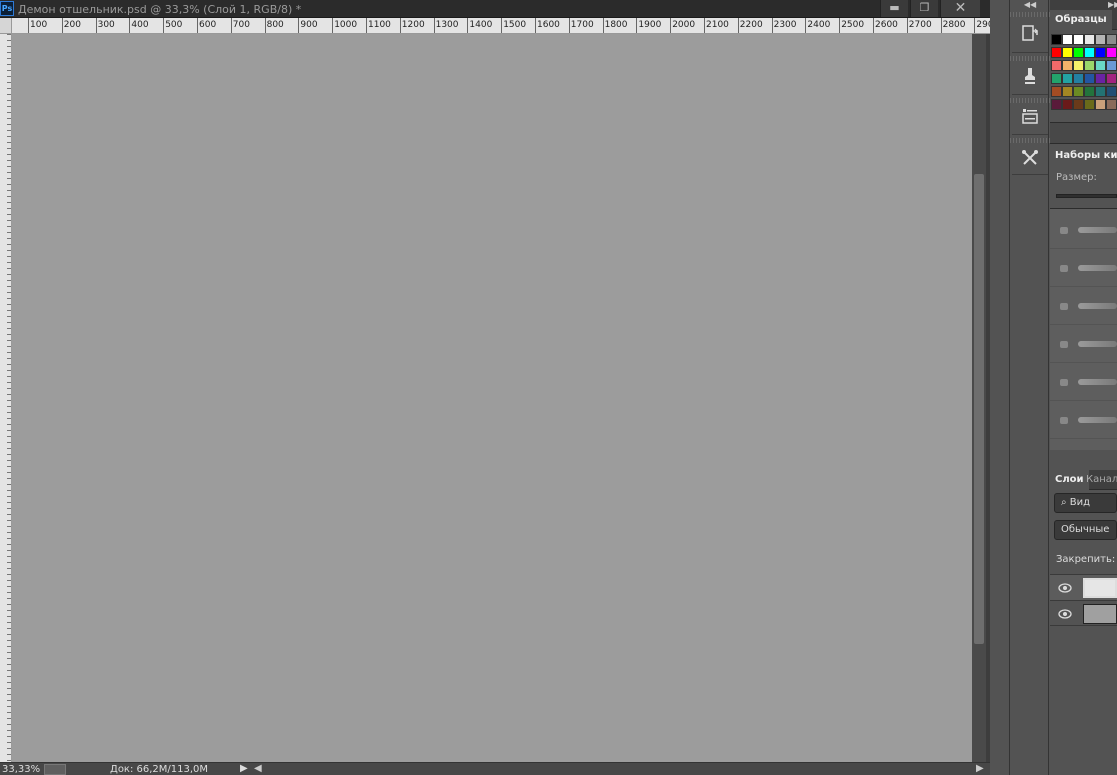 This screenshot has width=1117, height=775. I want to click on tab-swatches: Образцы, so click(1081, 20).